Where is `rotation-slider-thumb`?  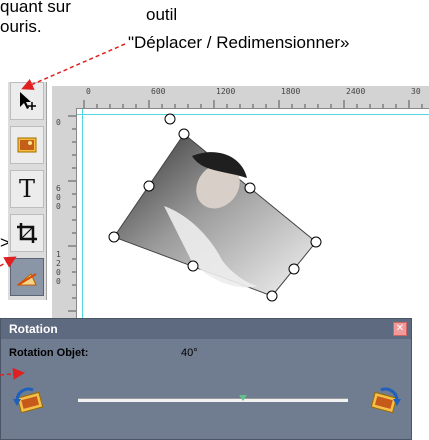 rotation-slider-thumb is located at coordinates (242, 398).